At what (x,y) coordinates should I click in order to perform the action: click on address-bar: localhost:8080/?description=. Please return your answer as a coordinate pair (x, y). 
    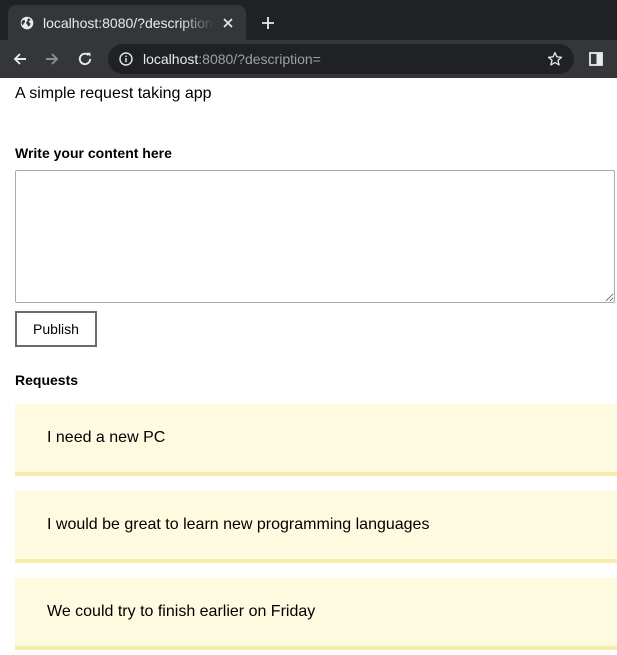
    Looking at the image, I should click on (341, 59).